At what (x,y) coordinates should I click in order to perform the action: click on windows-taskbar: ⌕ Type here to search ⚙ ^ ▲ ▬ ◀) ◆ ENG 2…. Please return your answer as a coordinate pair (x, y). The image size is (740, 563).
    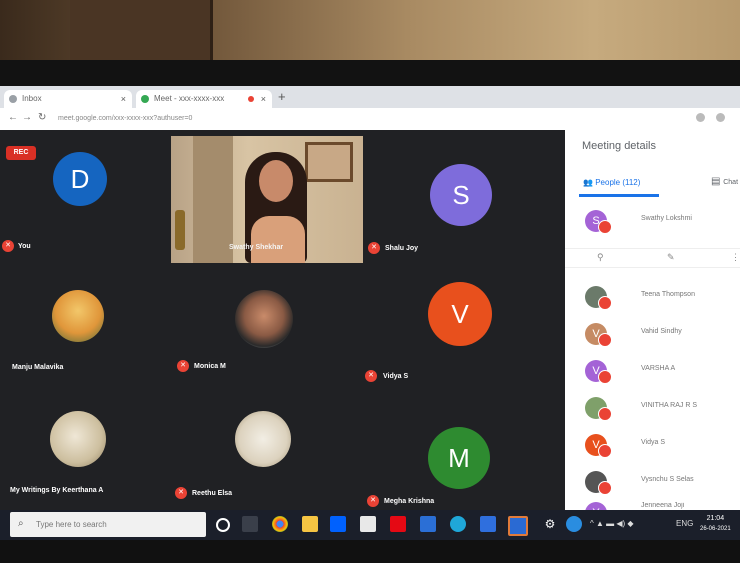
    Looking at the image, I should click on (370, 525).